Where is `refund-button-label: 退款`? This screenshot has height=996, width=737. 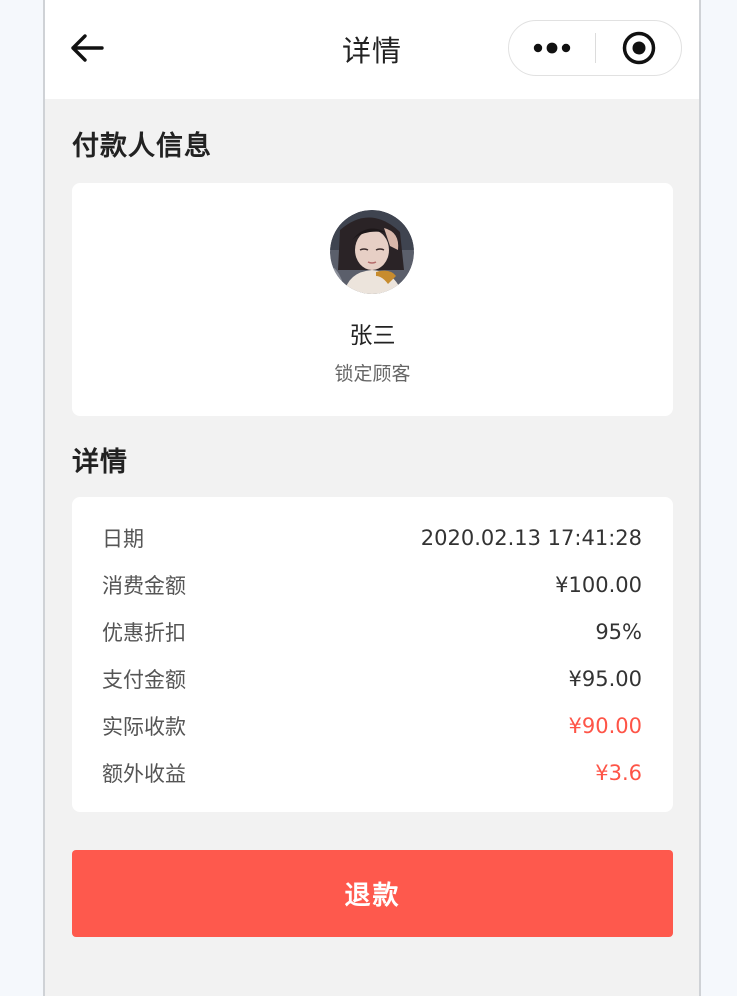 refund-button-label: 退款 is located at coordinates (372, 896).